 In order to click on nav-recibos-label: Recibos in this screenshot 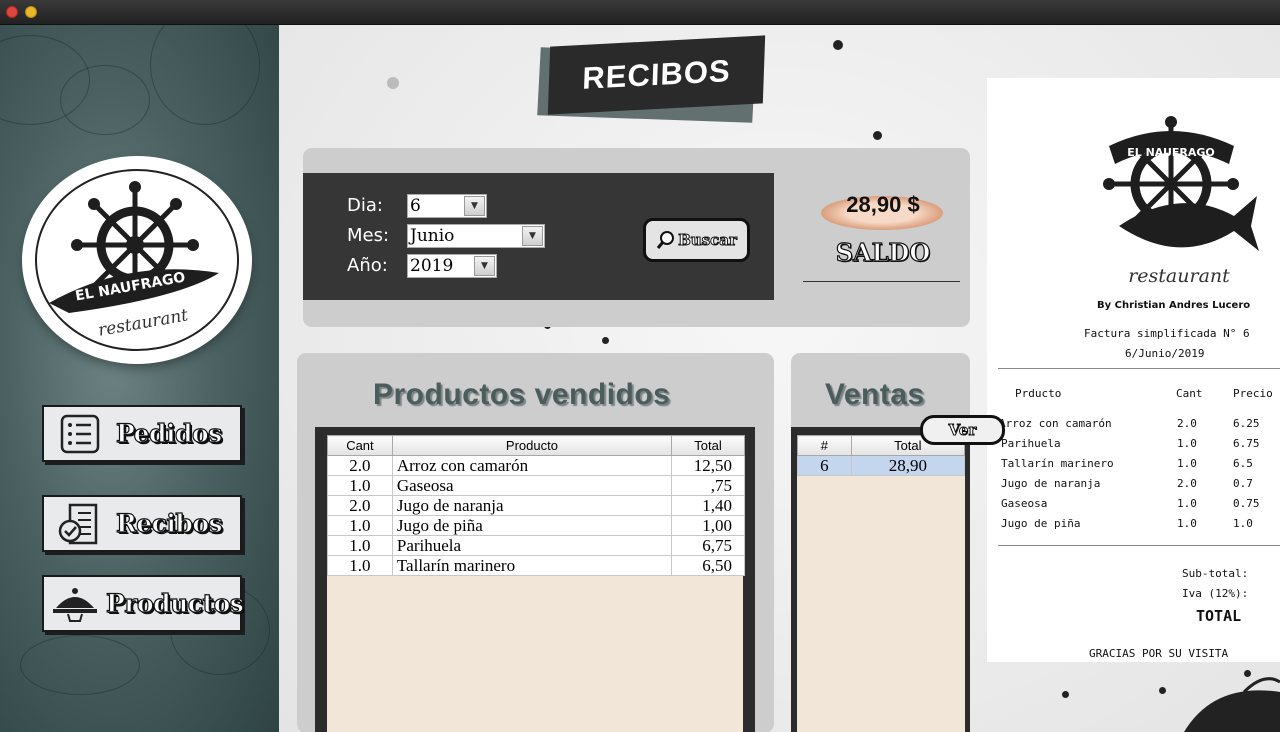, I will do `click(169, 523)`.